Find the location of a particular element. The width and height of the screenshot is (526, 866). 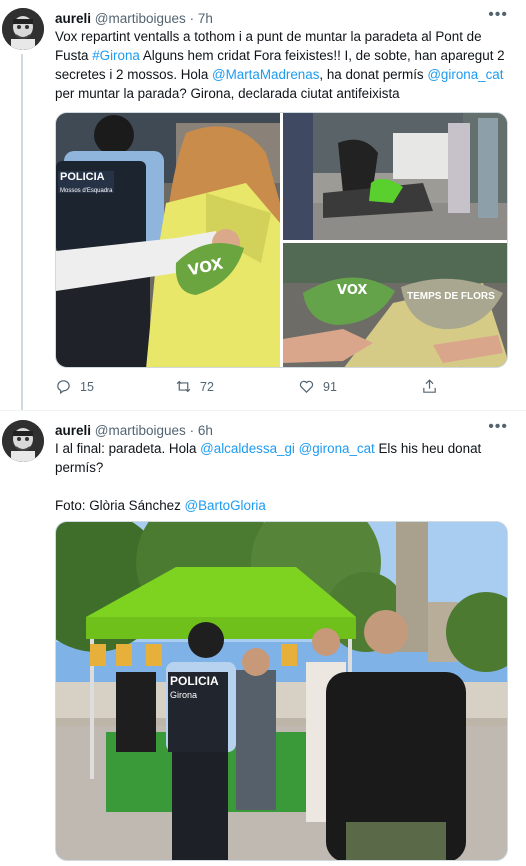

police-patch-sublabel: Mossos d'Esquadra is located at coordinates (86, 191).